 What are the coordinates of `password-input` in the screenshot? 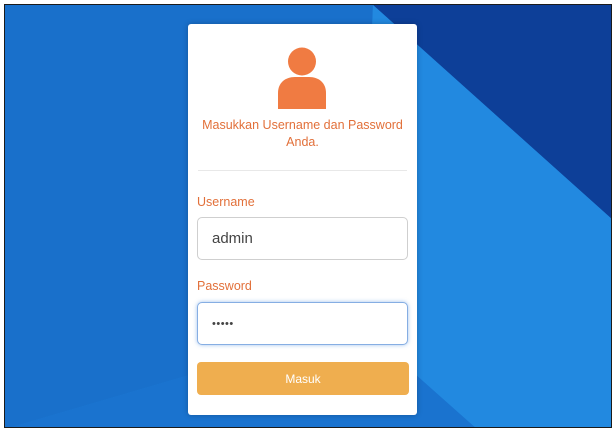 It's located at (302, 323).